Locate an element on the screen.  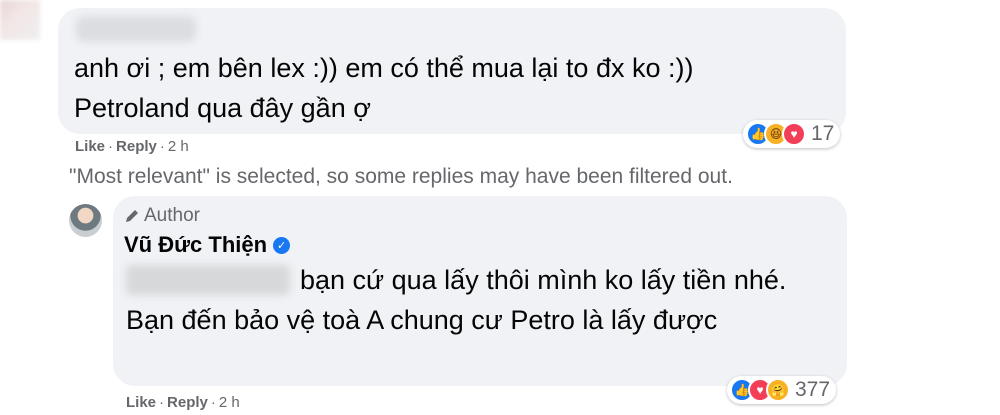
author-name-text: Vũ Đức Thiện is located at coordinates (195, 245).